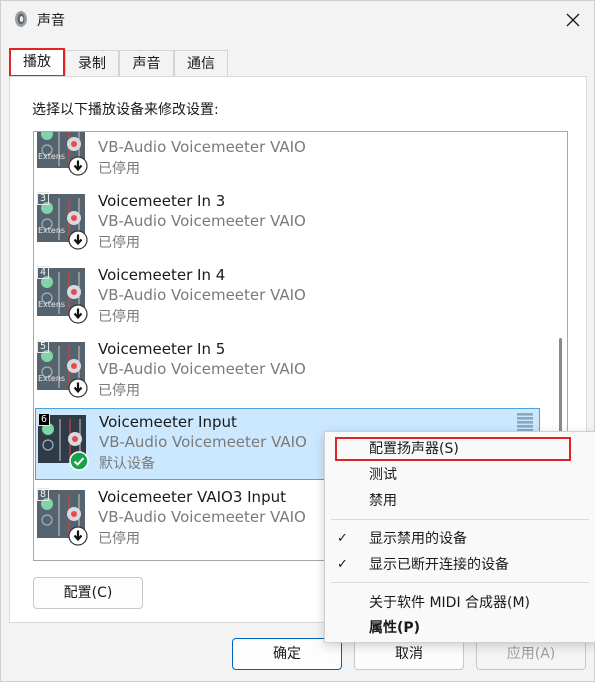 Image resolution: width=595 pixels, height=682 pixels. Describe the element at coordinates (201, 63) in the screenshot. I see `tab-communications: 通信` at that location.